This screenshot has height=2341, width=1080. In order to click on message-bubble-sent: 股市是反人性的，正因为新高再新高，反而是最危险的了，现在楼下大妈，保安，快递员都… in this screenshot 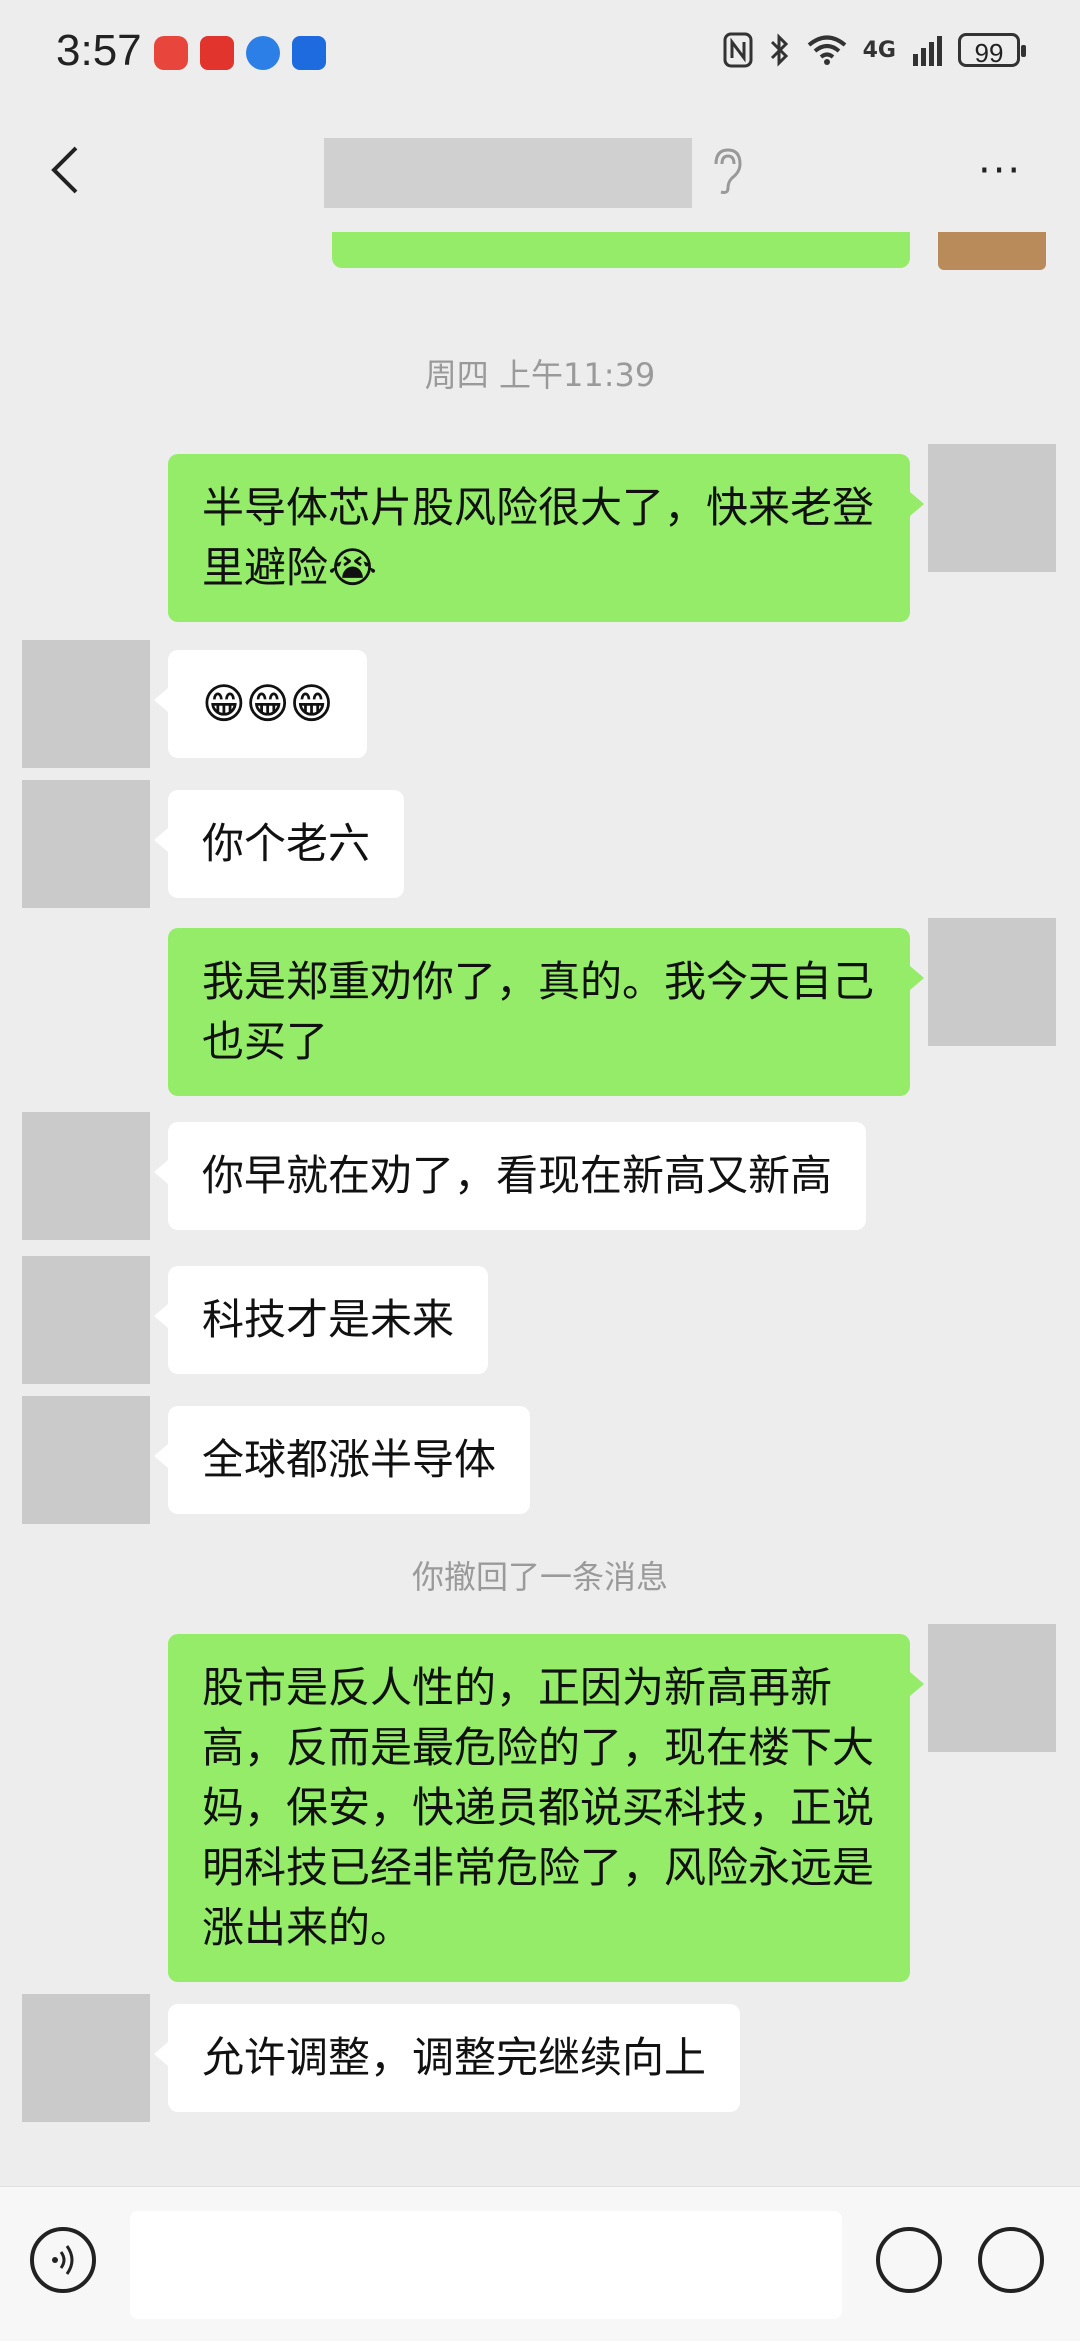, I will do `click(546, 1808)`.